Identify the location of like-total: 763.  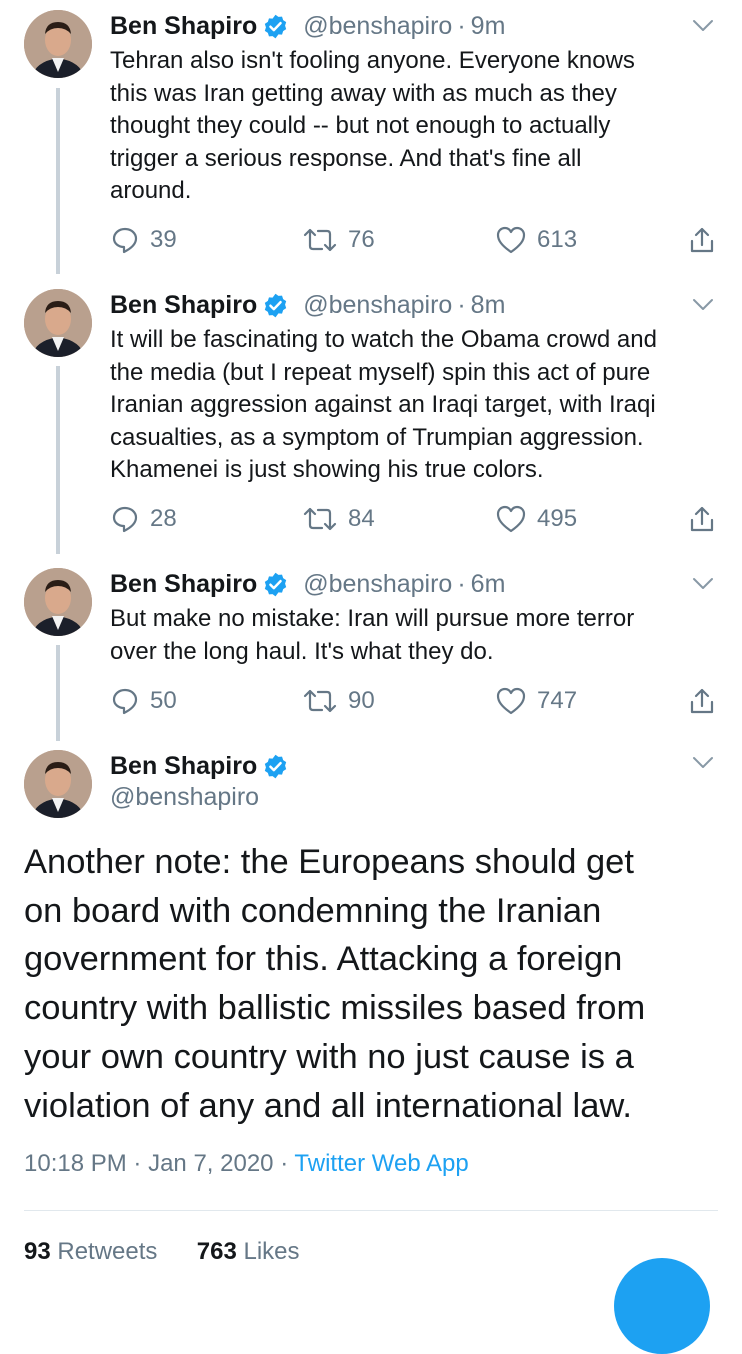
(216, 1251).